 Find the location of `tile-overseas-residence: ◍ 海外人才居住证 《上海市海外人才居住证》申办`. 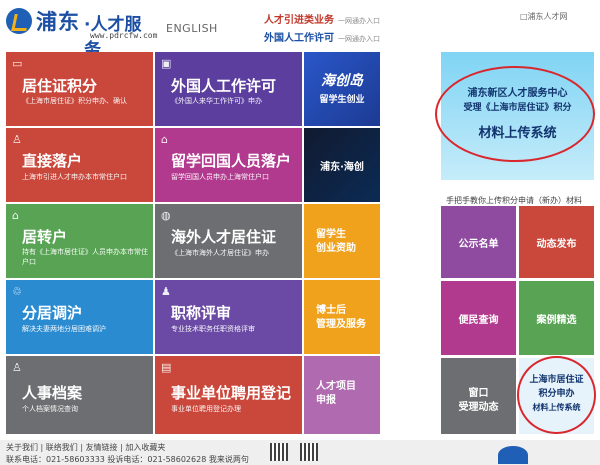

tile-overseas-residence: ◍ 海外人才居住证 《上海市海外人才居住证》申办 is located at coordinates (228, 241).